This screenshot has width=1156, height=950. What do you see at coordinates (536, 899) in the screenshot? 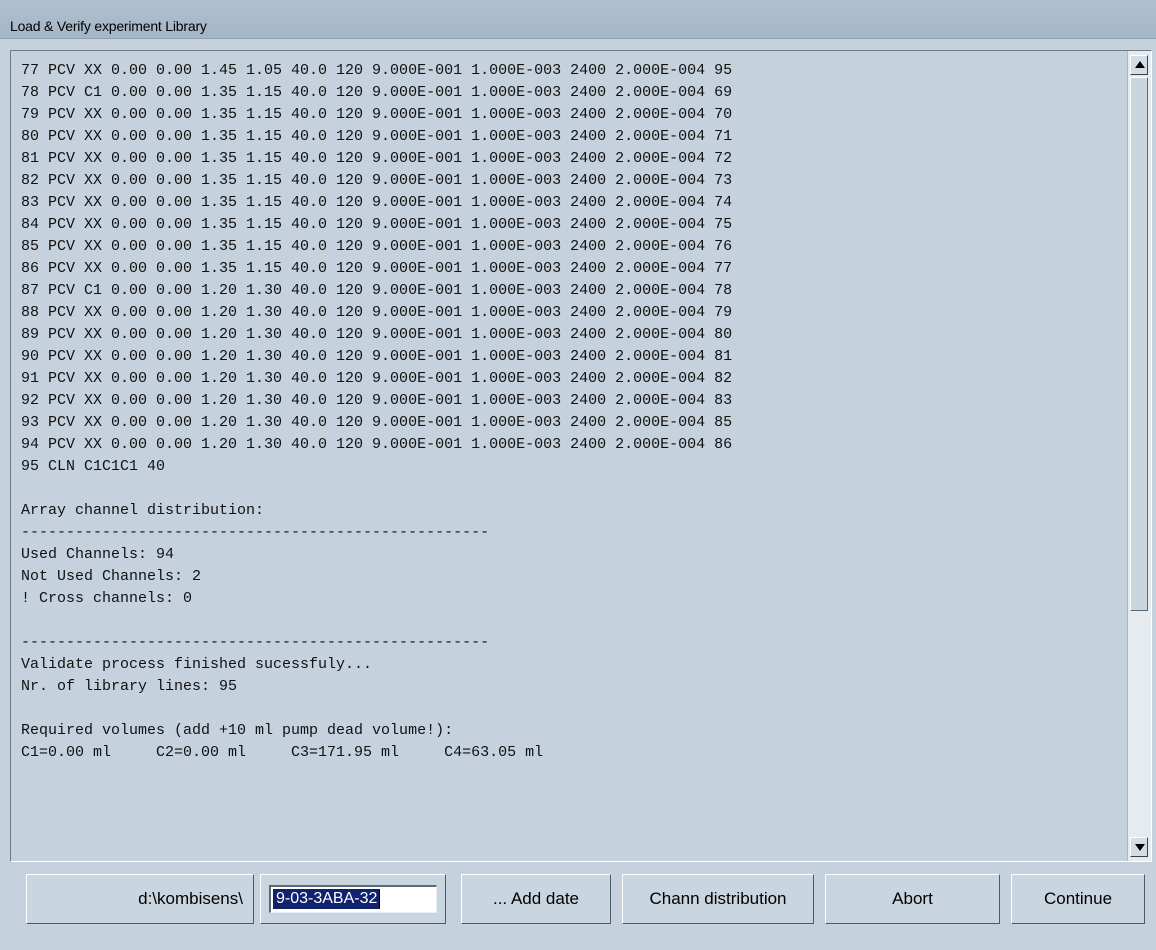
I see `add-date-button: ... Add date` at bounding box center [536, 899].